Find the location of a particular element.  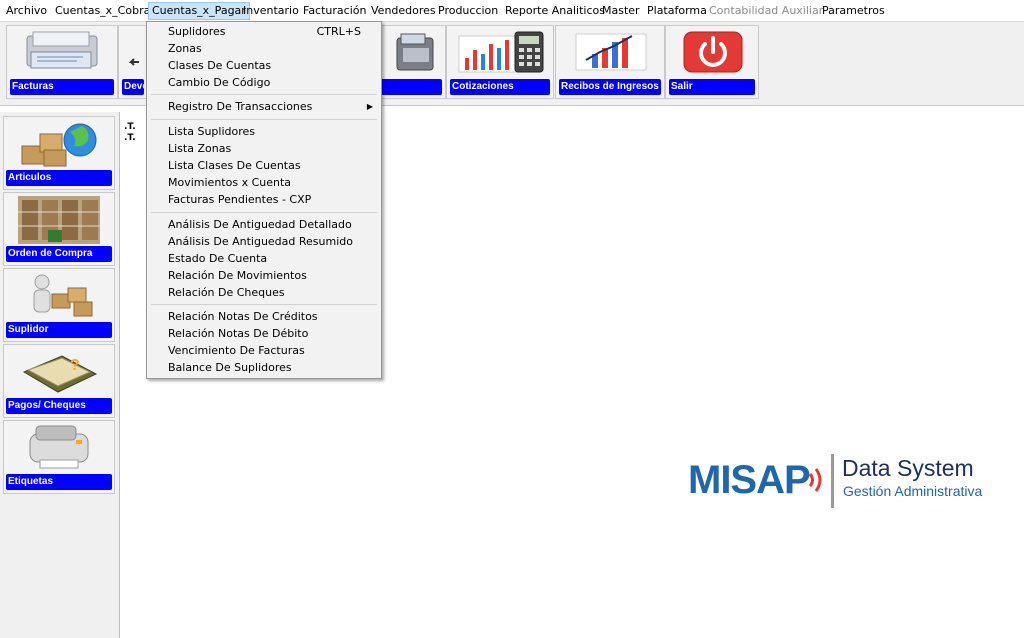

articulos-label: Articulos is located at coordinates (59, 178).